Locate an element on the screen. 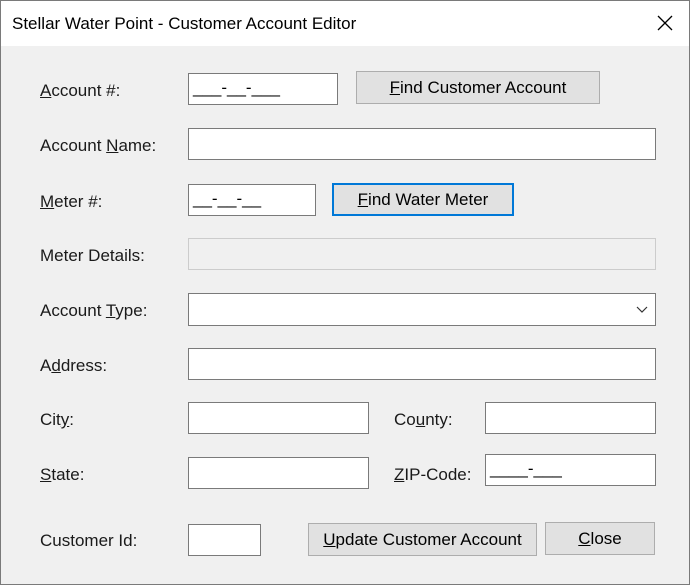  zip-code-field: ____-___ is located at coordinates (570, 470).